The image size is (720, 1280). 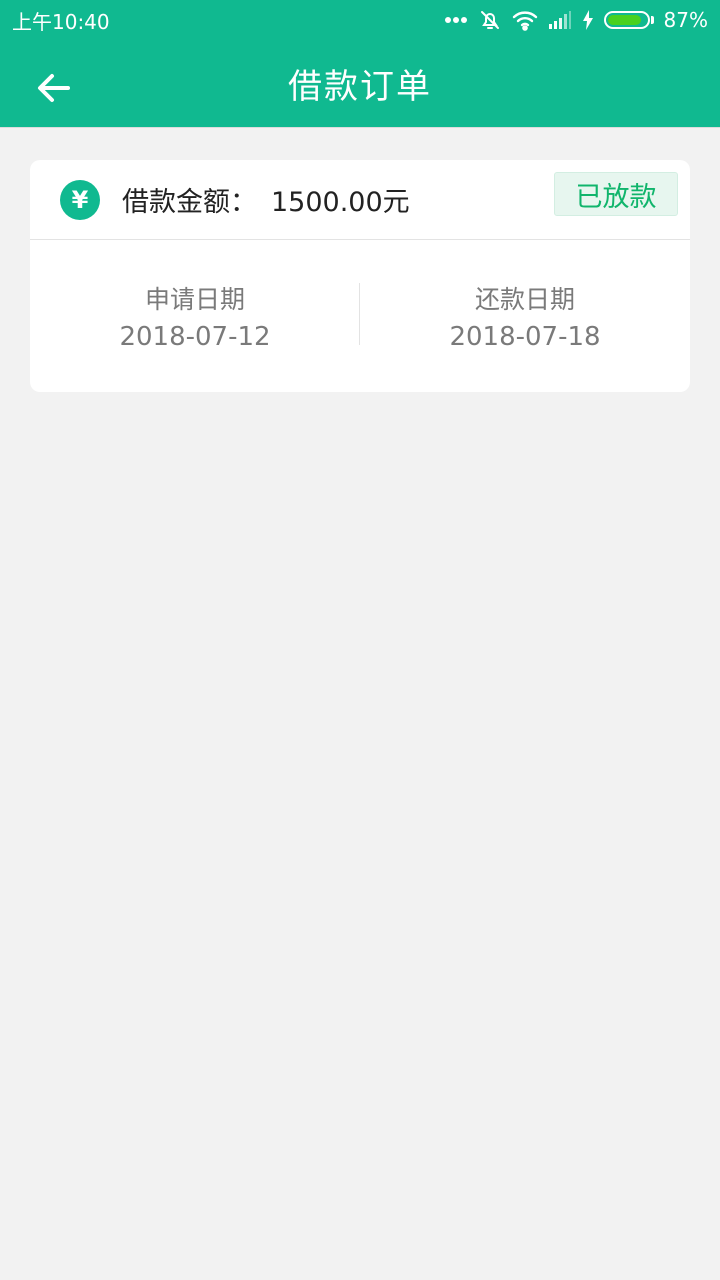 I want to click on column-divider, so click(x=359, y=314).